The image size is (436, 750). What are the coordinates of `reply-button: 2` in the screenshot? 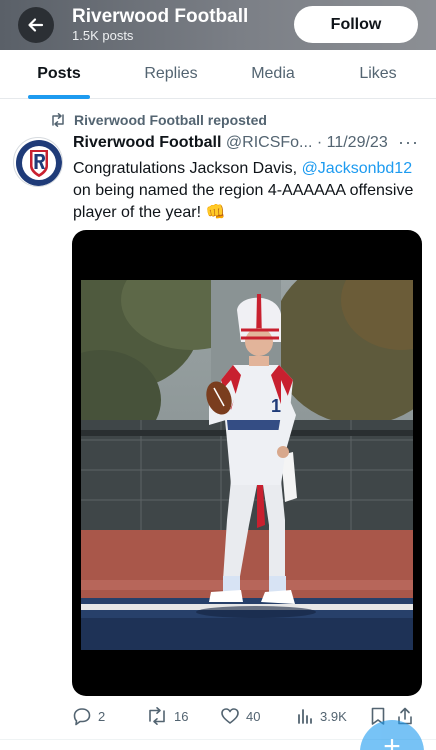 It's located at (88, 716).